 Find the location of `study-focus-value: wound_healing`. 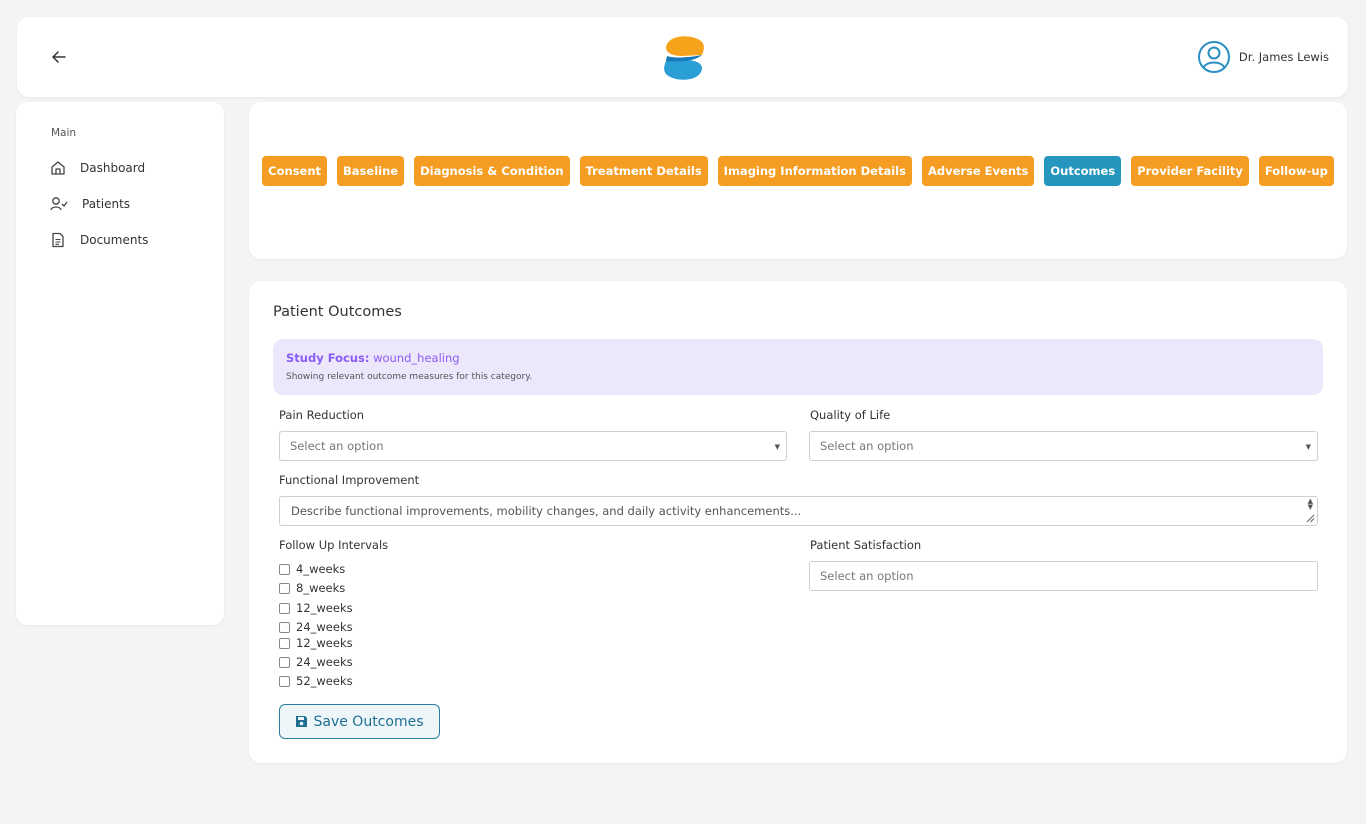

study-focus-value: wound_healing is located at coordinates (416, 358).